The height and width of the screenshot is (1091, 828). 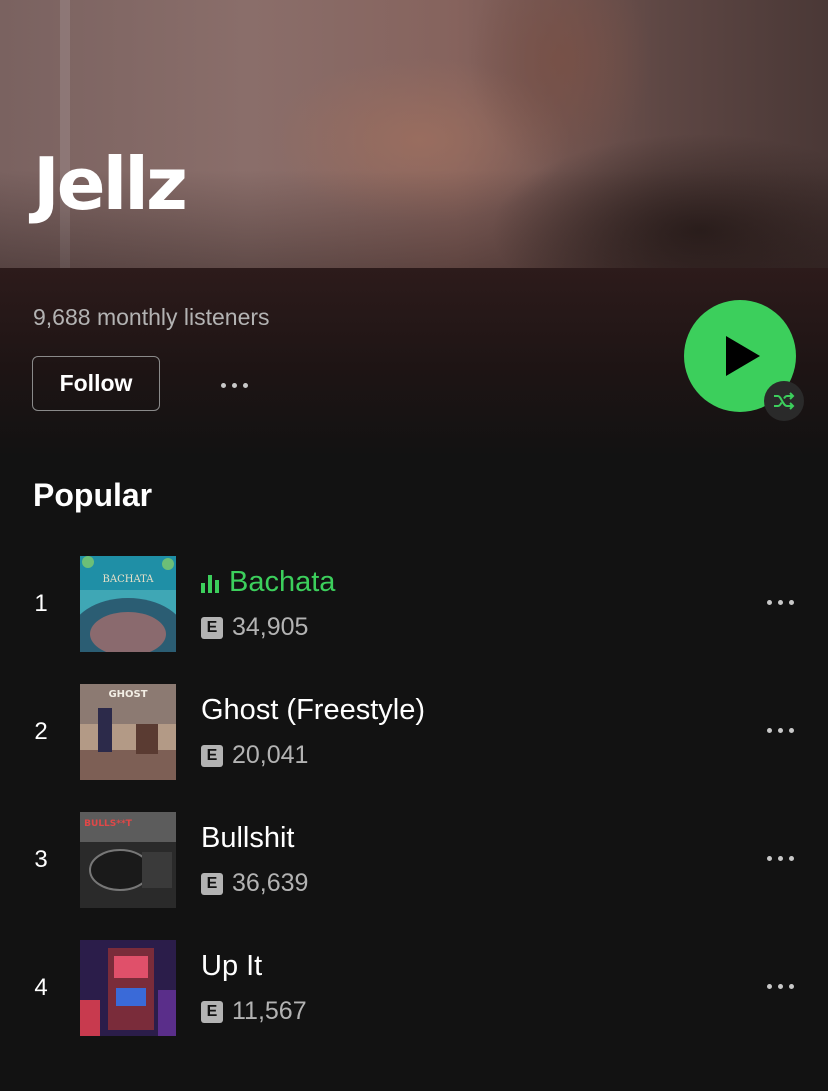 I want to click on track-meta: E 20,041, so click(x=254, y=755).